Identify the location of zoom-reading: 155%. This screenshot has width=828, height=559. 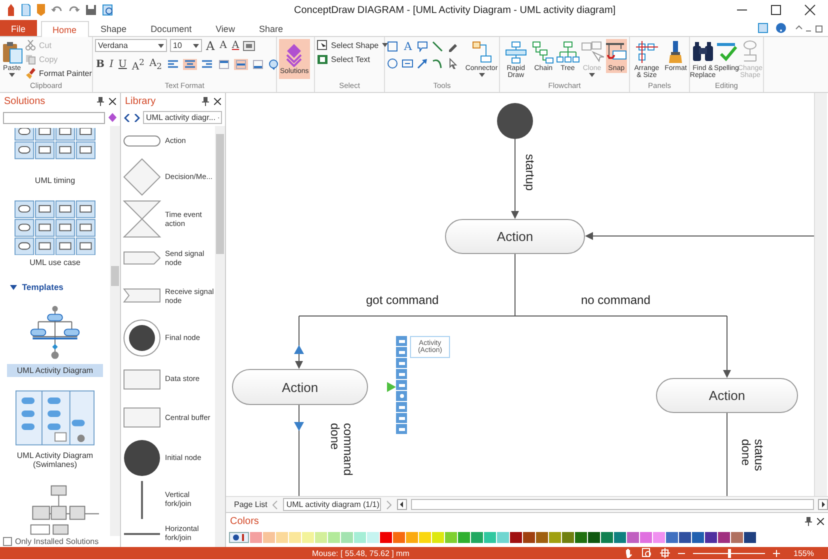
(804, 553).